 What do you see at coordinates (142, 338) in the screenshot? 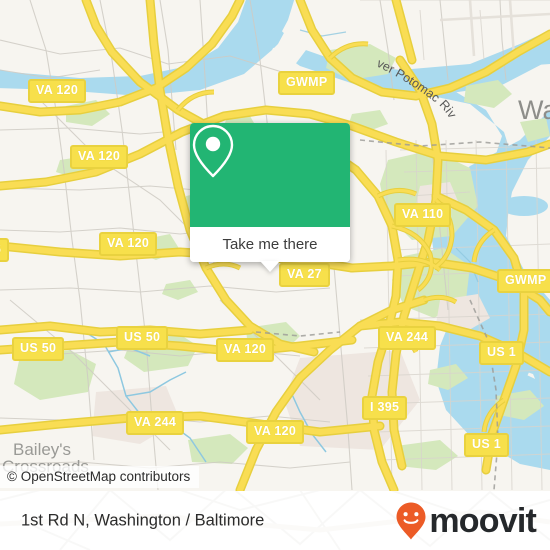
I see `road-shield-us50-b: US 50` at bounding box center [142, 338].